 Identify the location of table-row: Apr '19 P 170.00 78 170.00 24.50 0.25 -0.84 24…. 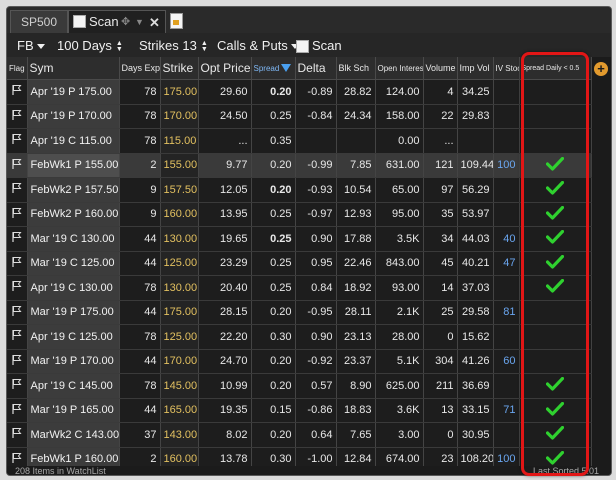
(299, 116).